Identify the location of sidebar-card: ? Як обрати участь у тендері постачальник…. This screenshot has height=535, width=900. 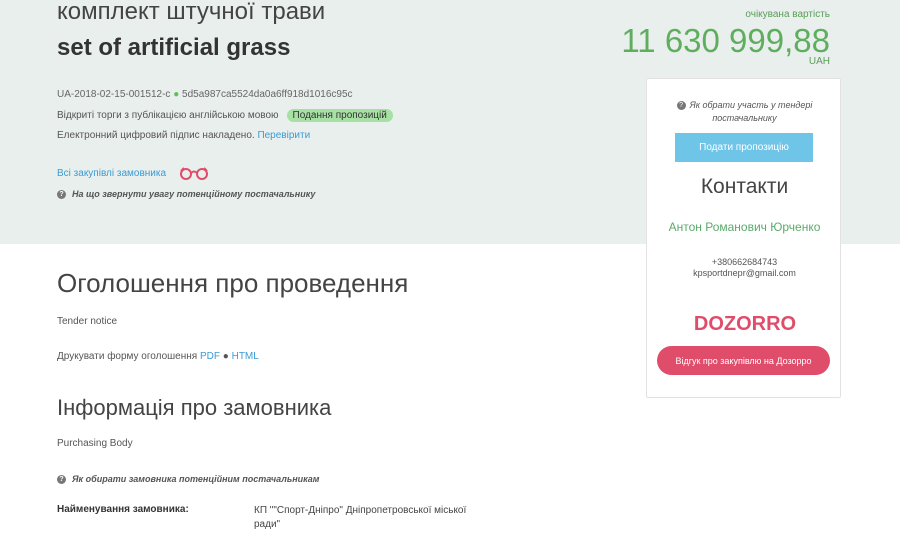
(743, 238).